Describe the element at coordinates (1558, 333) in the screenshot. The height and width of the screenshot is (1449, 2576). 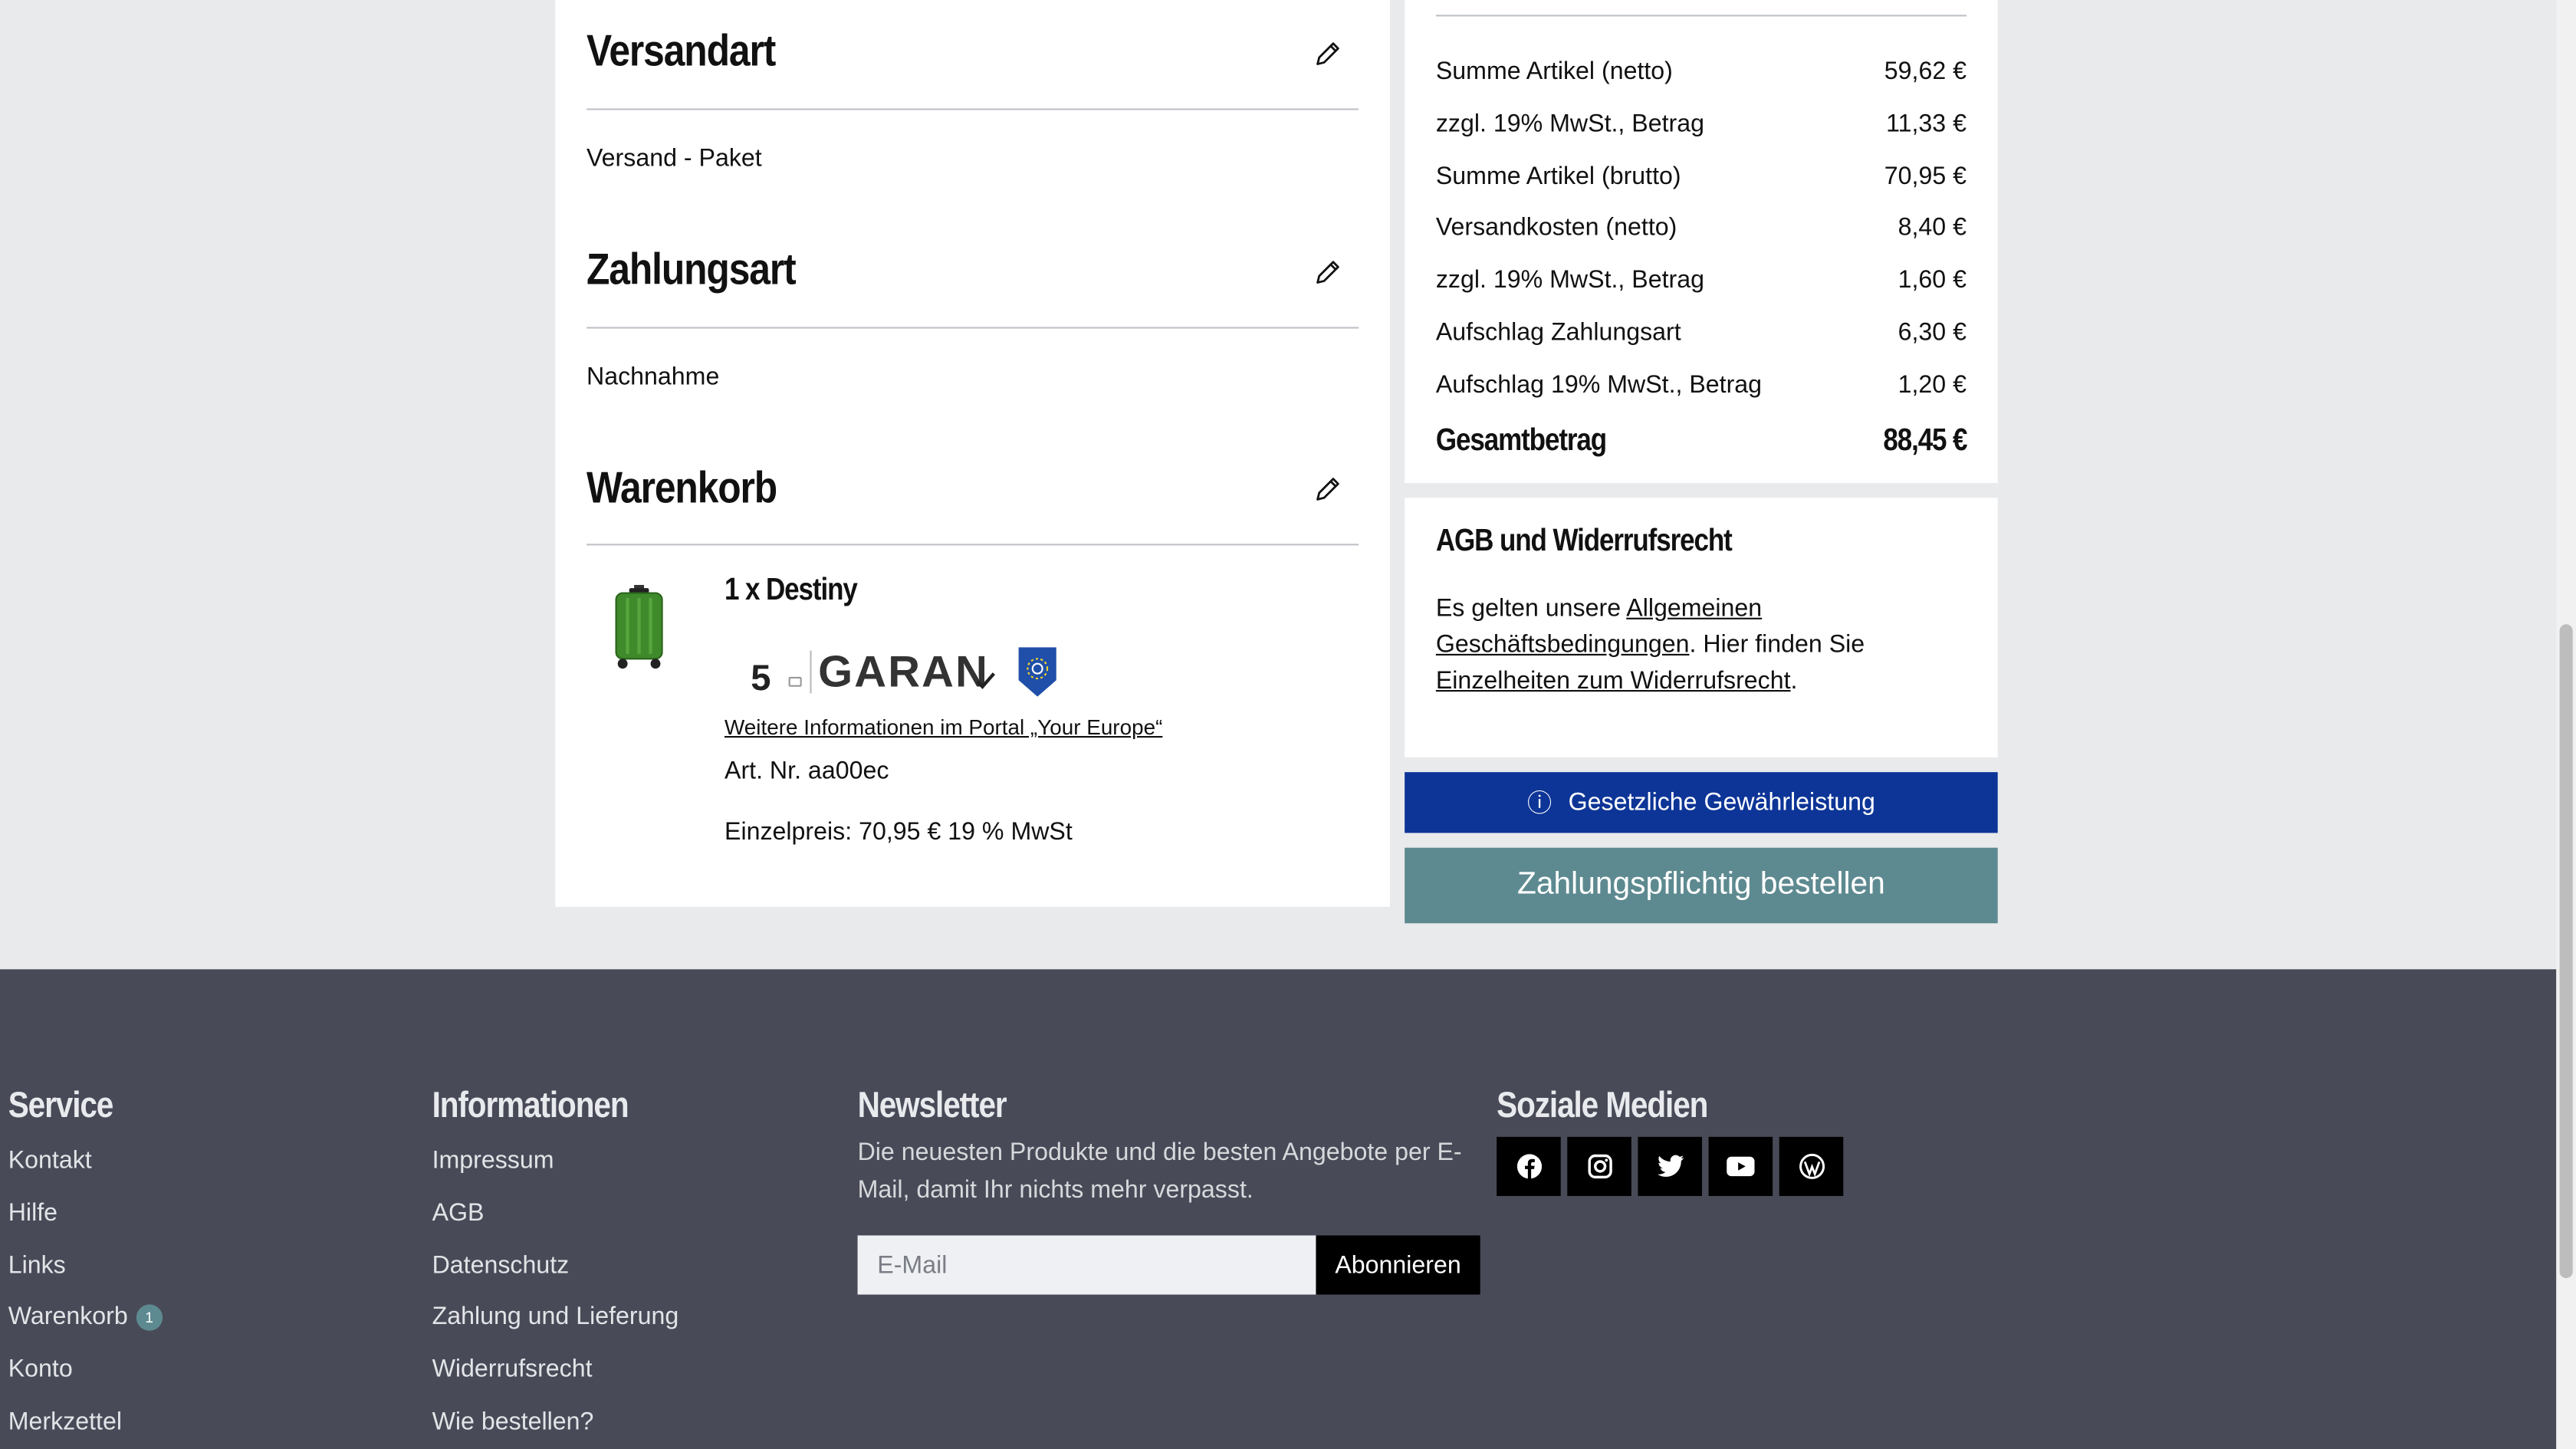
I see `summary-label: Aufschlag Zahlungsart` at that location.